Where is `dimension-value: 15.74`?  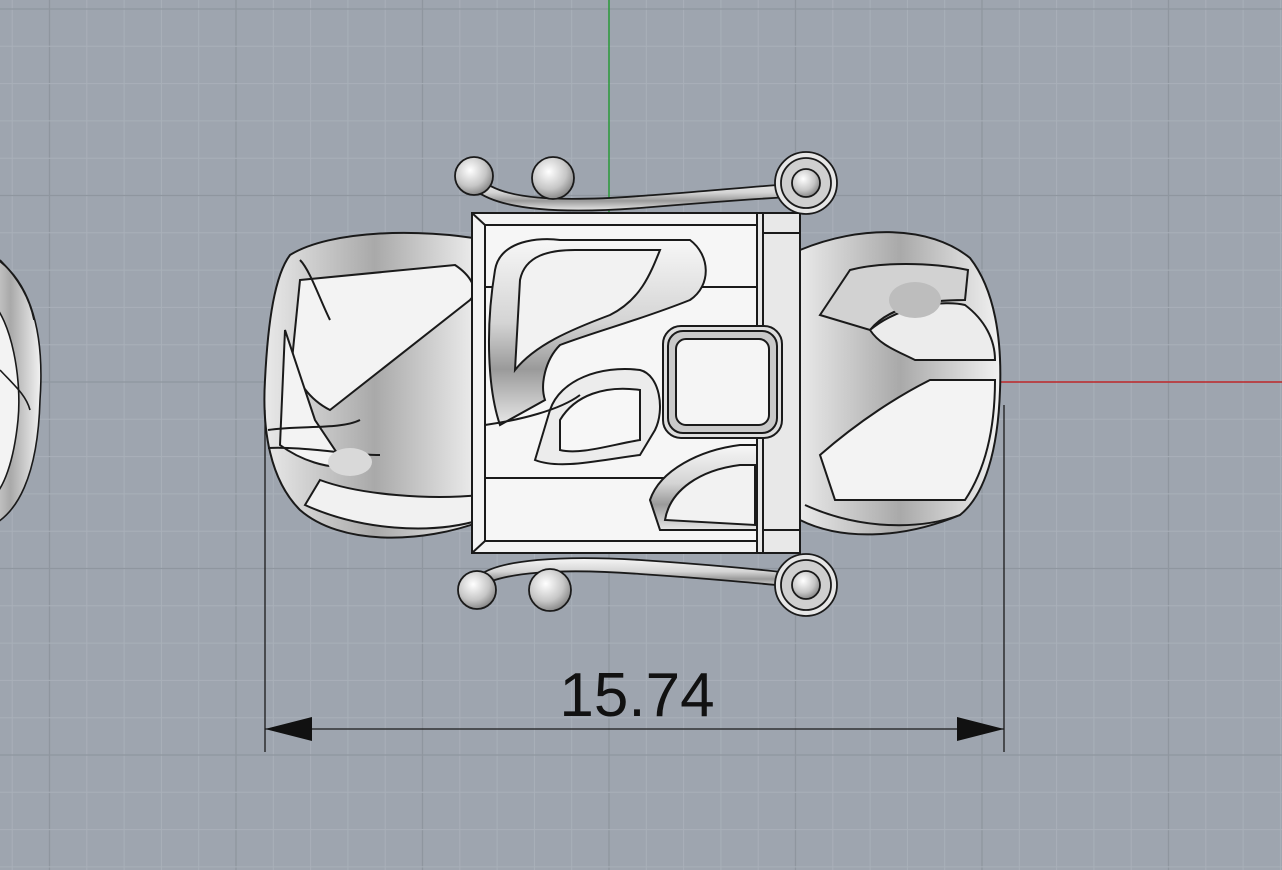
dimension-value: 15.74 is located at coordinates (636, 695).